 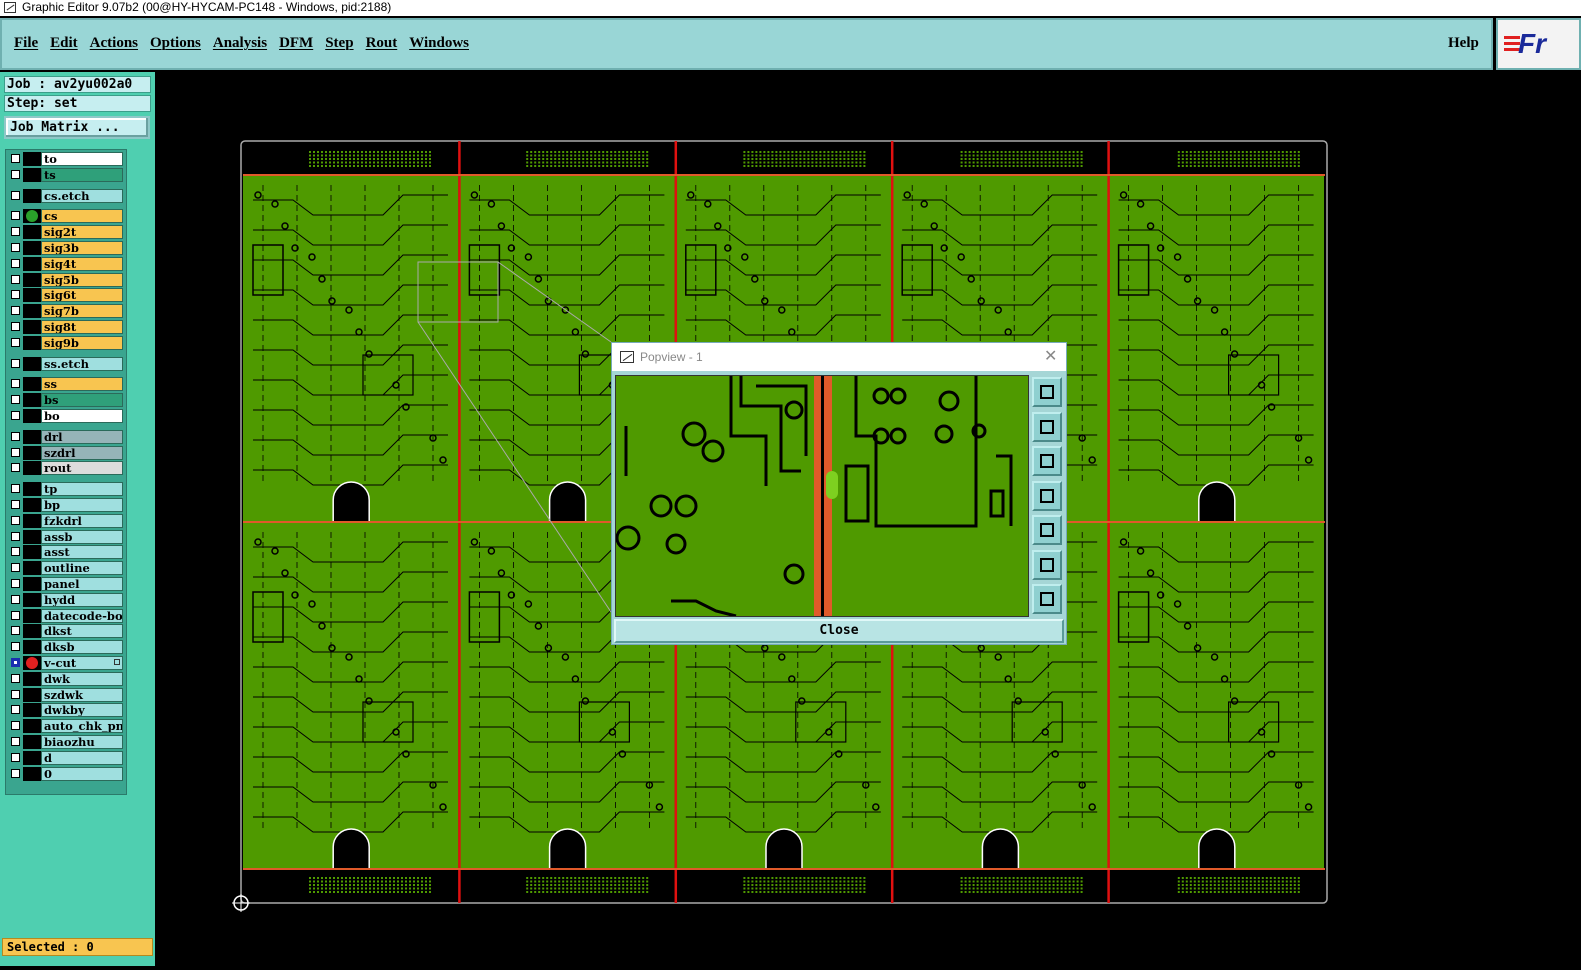 I want to click on layer-row-panel: panel, so click(x=66, y=584).